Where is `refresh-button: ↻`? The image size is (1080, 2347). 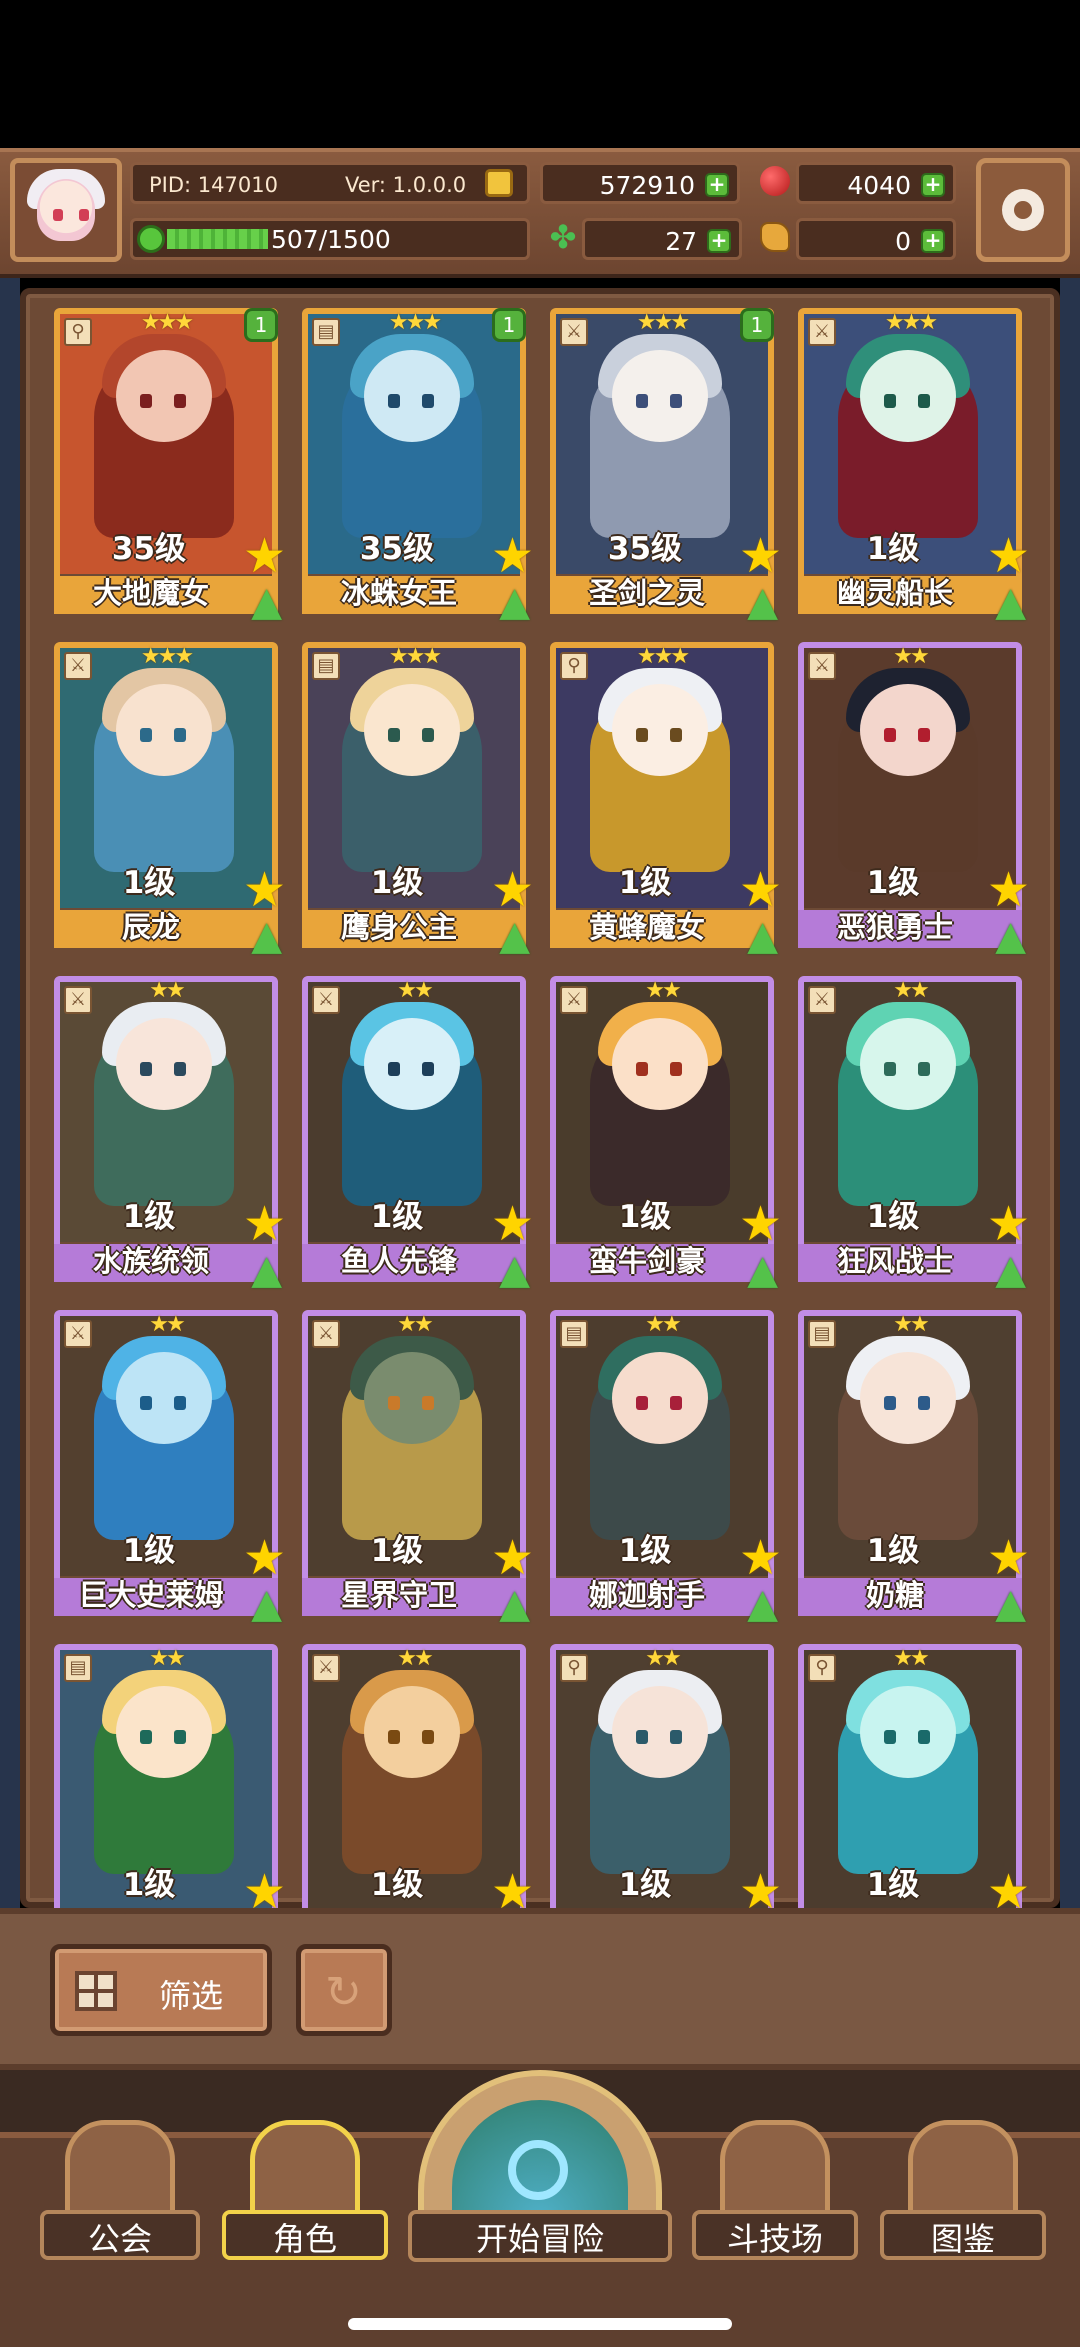 refresh-button: ↻ is located at coordinates (344, 1990).